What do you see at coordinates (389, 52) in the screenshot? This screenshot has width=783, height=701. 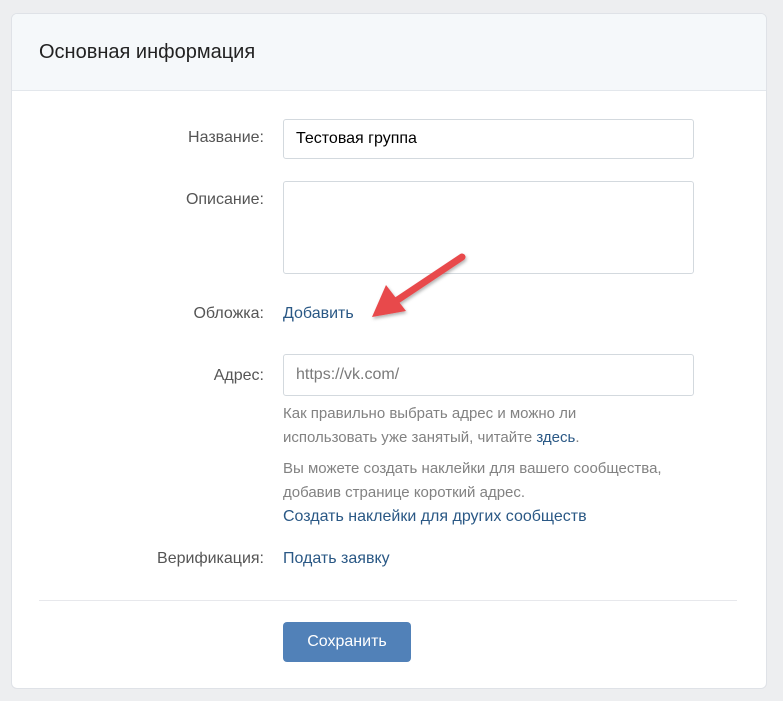 I see `card-header: Основная информация` at bounding box center [389, 52].